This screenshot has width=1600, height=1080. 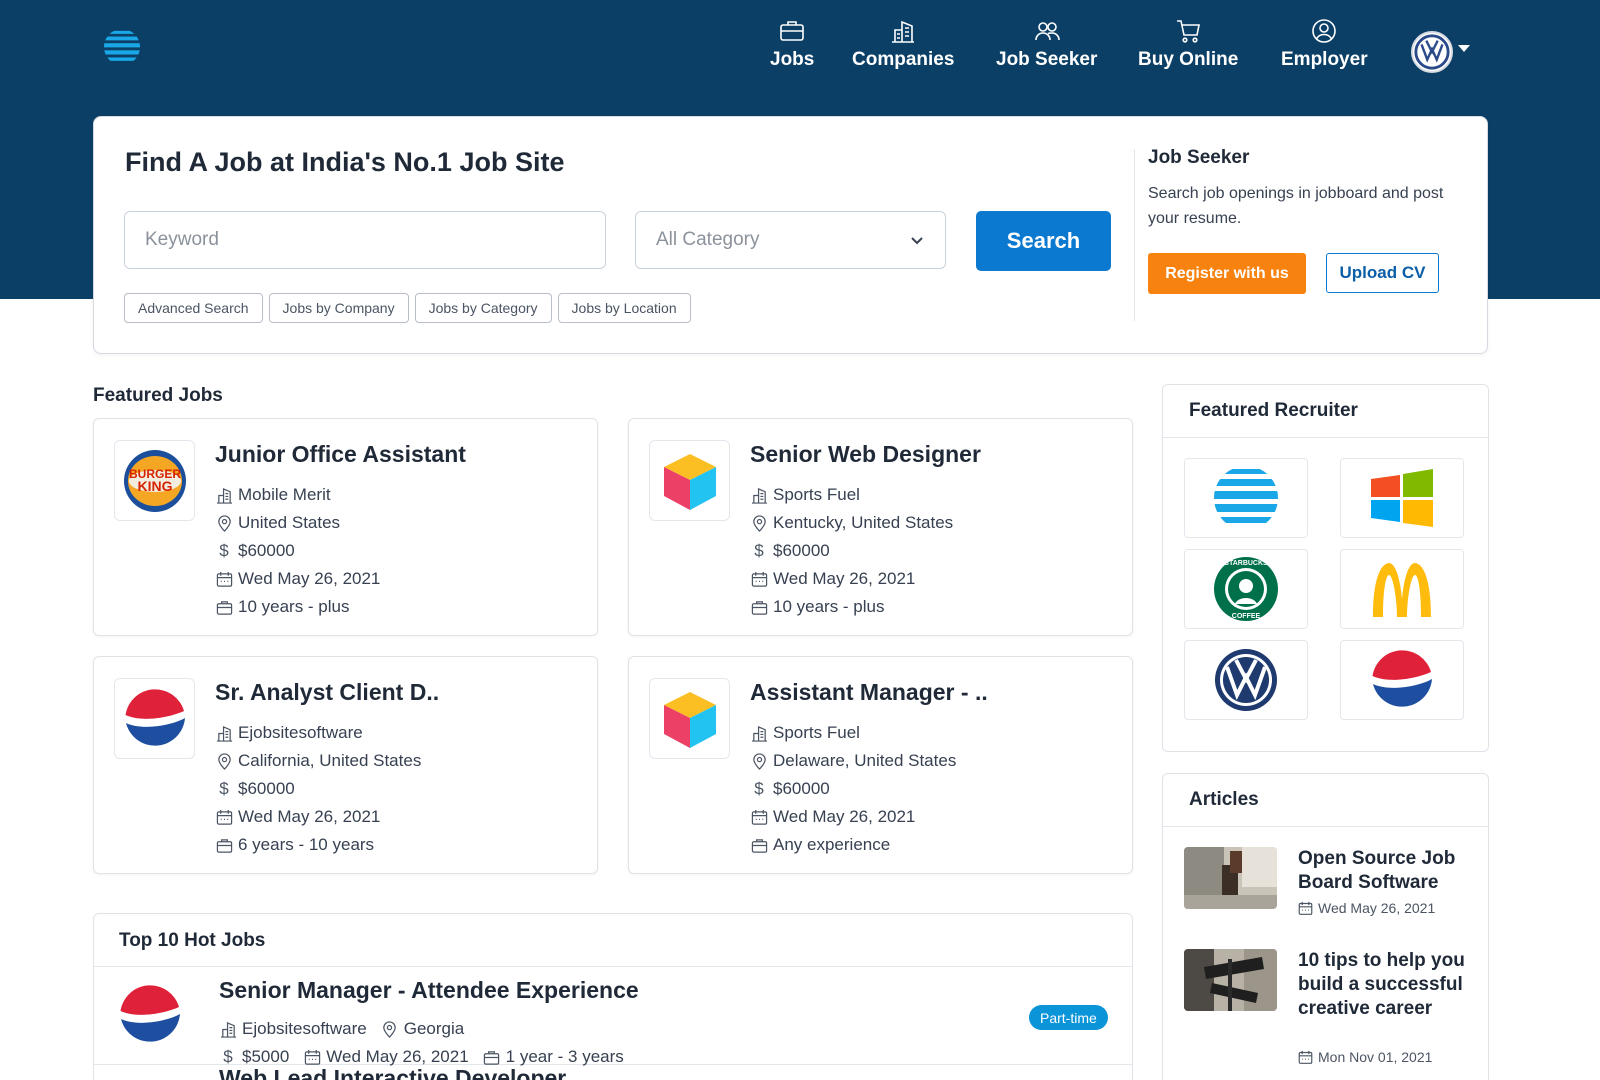 What do you see at coordinates (429, 990) in the screenshot?
I see `job-title: Senior Manager - Attendee Experience` at bounding box center [429, 990].